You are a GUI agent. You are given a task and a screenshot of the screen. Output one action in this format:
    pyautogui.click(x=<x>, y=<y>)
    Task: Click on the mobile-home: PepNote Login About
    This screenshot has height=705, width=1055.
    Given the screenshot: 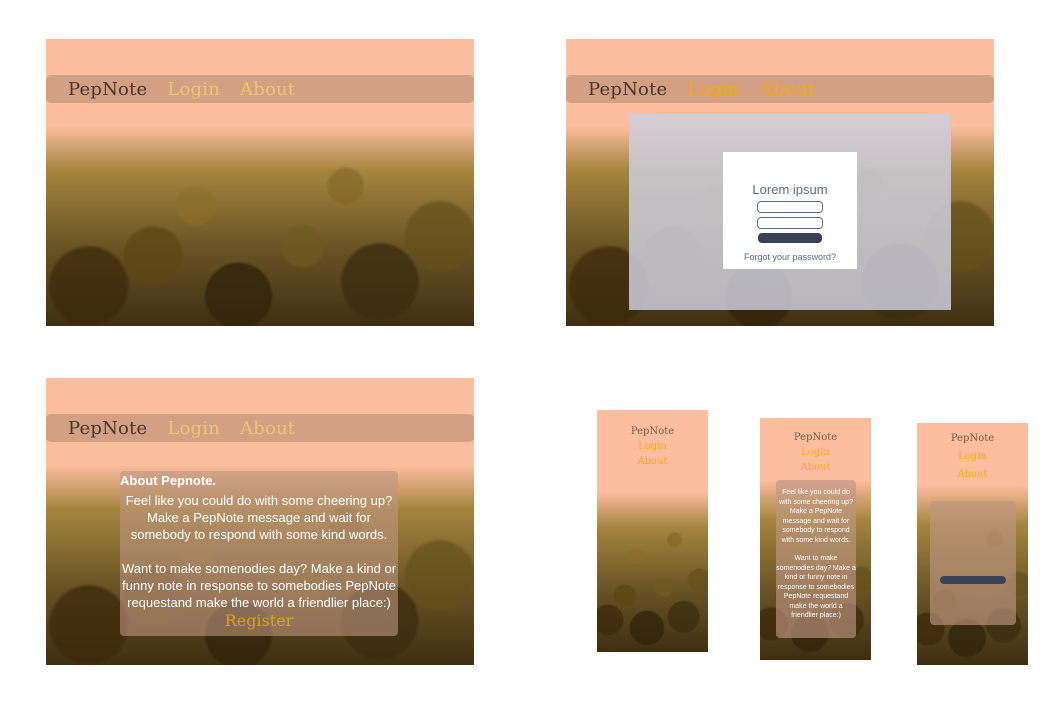 What is the action you would take?
    pyautogui.click(x=652, y=531)
    